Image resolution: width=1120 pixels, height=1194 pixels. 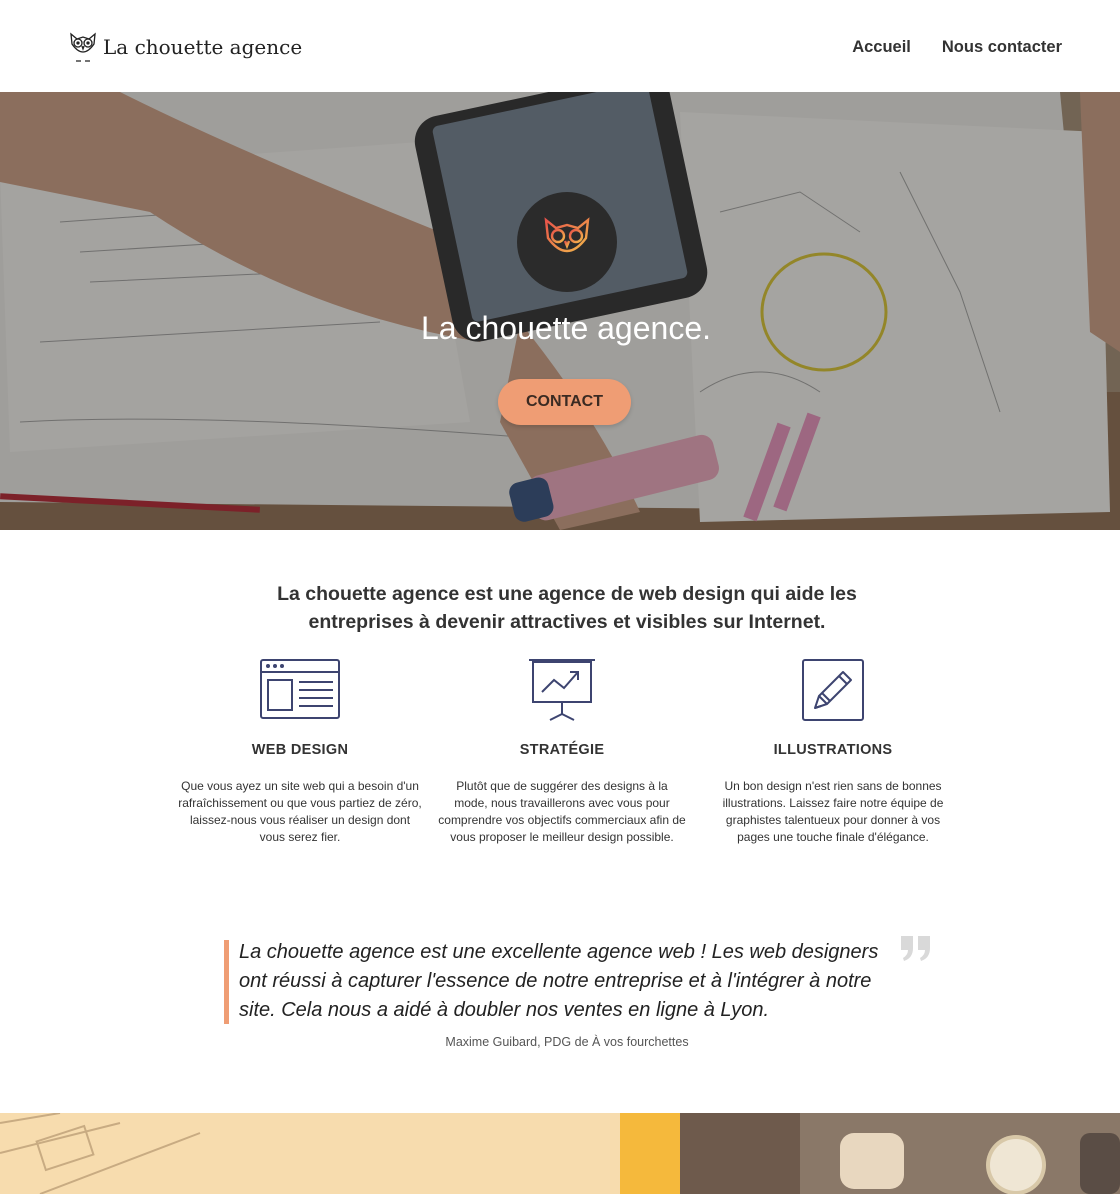 I want to click on bottom-image-band, so click(x=560, y=1153).